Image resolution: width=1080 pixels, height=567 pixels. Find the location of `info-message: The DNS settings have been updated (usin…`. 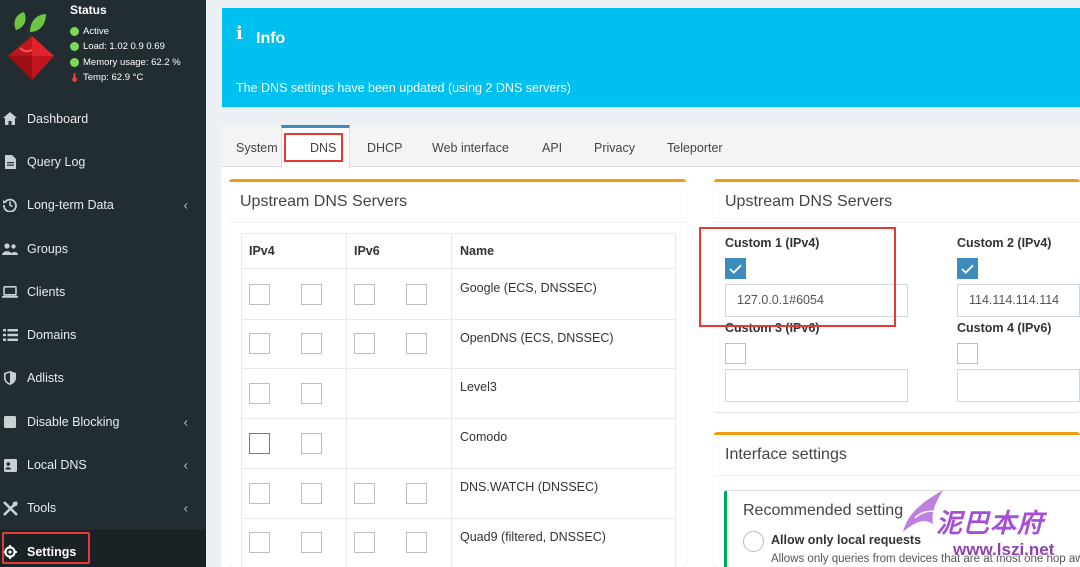

info-message: The DNS settings have been updated (usin… is located at coordinates (403, 88).